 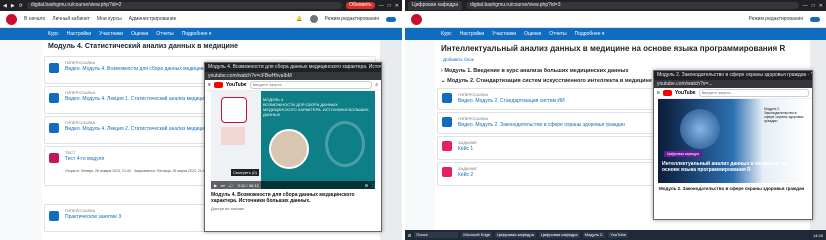 I want to click on back-icon: ◀, so click(x=5, y=6).